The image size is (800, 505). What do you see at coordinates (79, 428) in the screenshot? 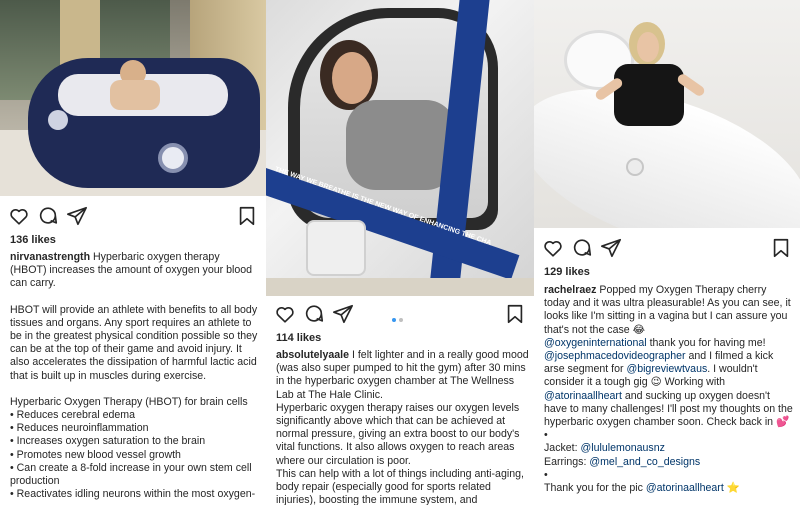
I see `list-item: • Reduces neuroinflammation` at bounding box center [79, 428].